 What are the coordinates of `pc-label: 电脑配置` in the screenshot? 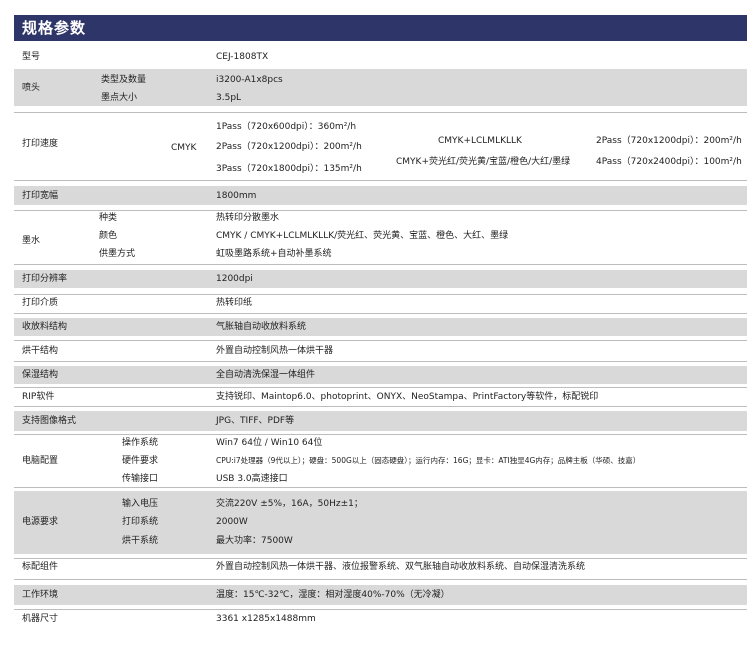 It's located at (40, 461).